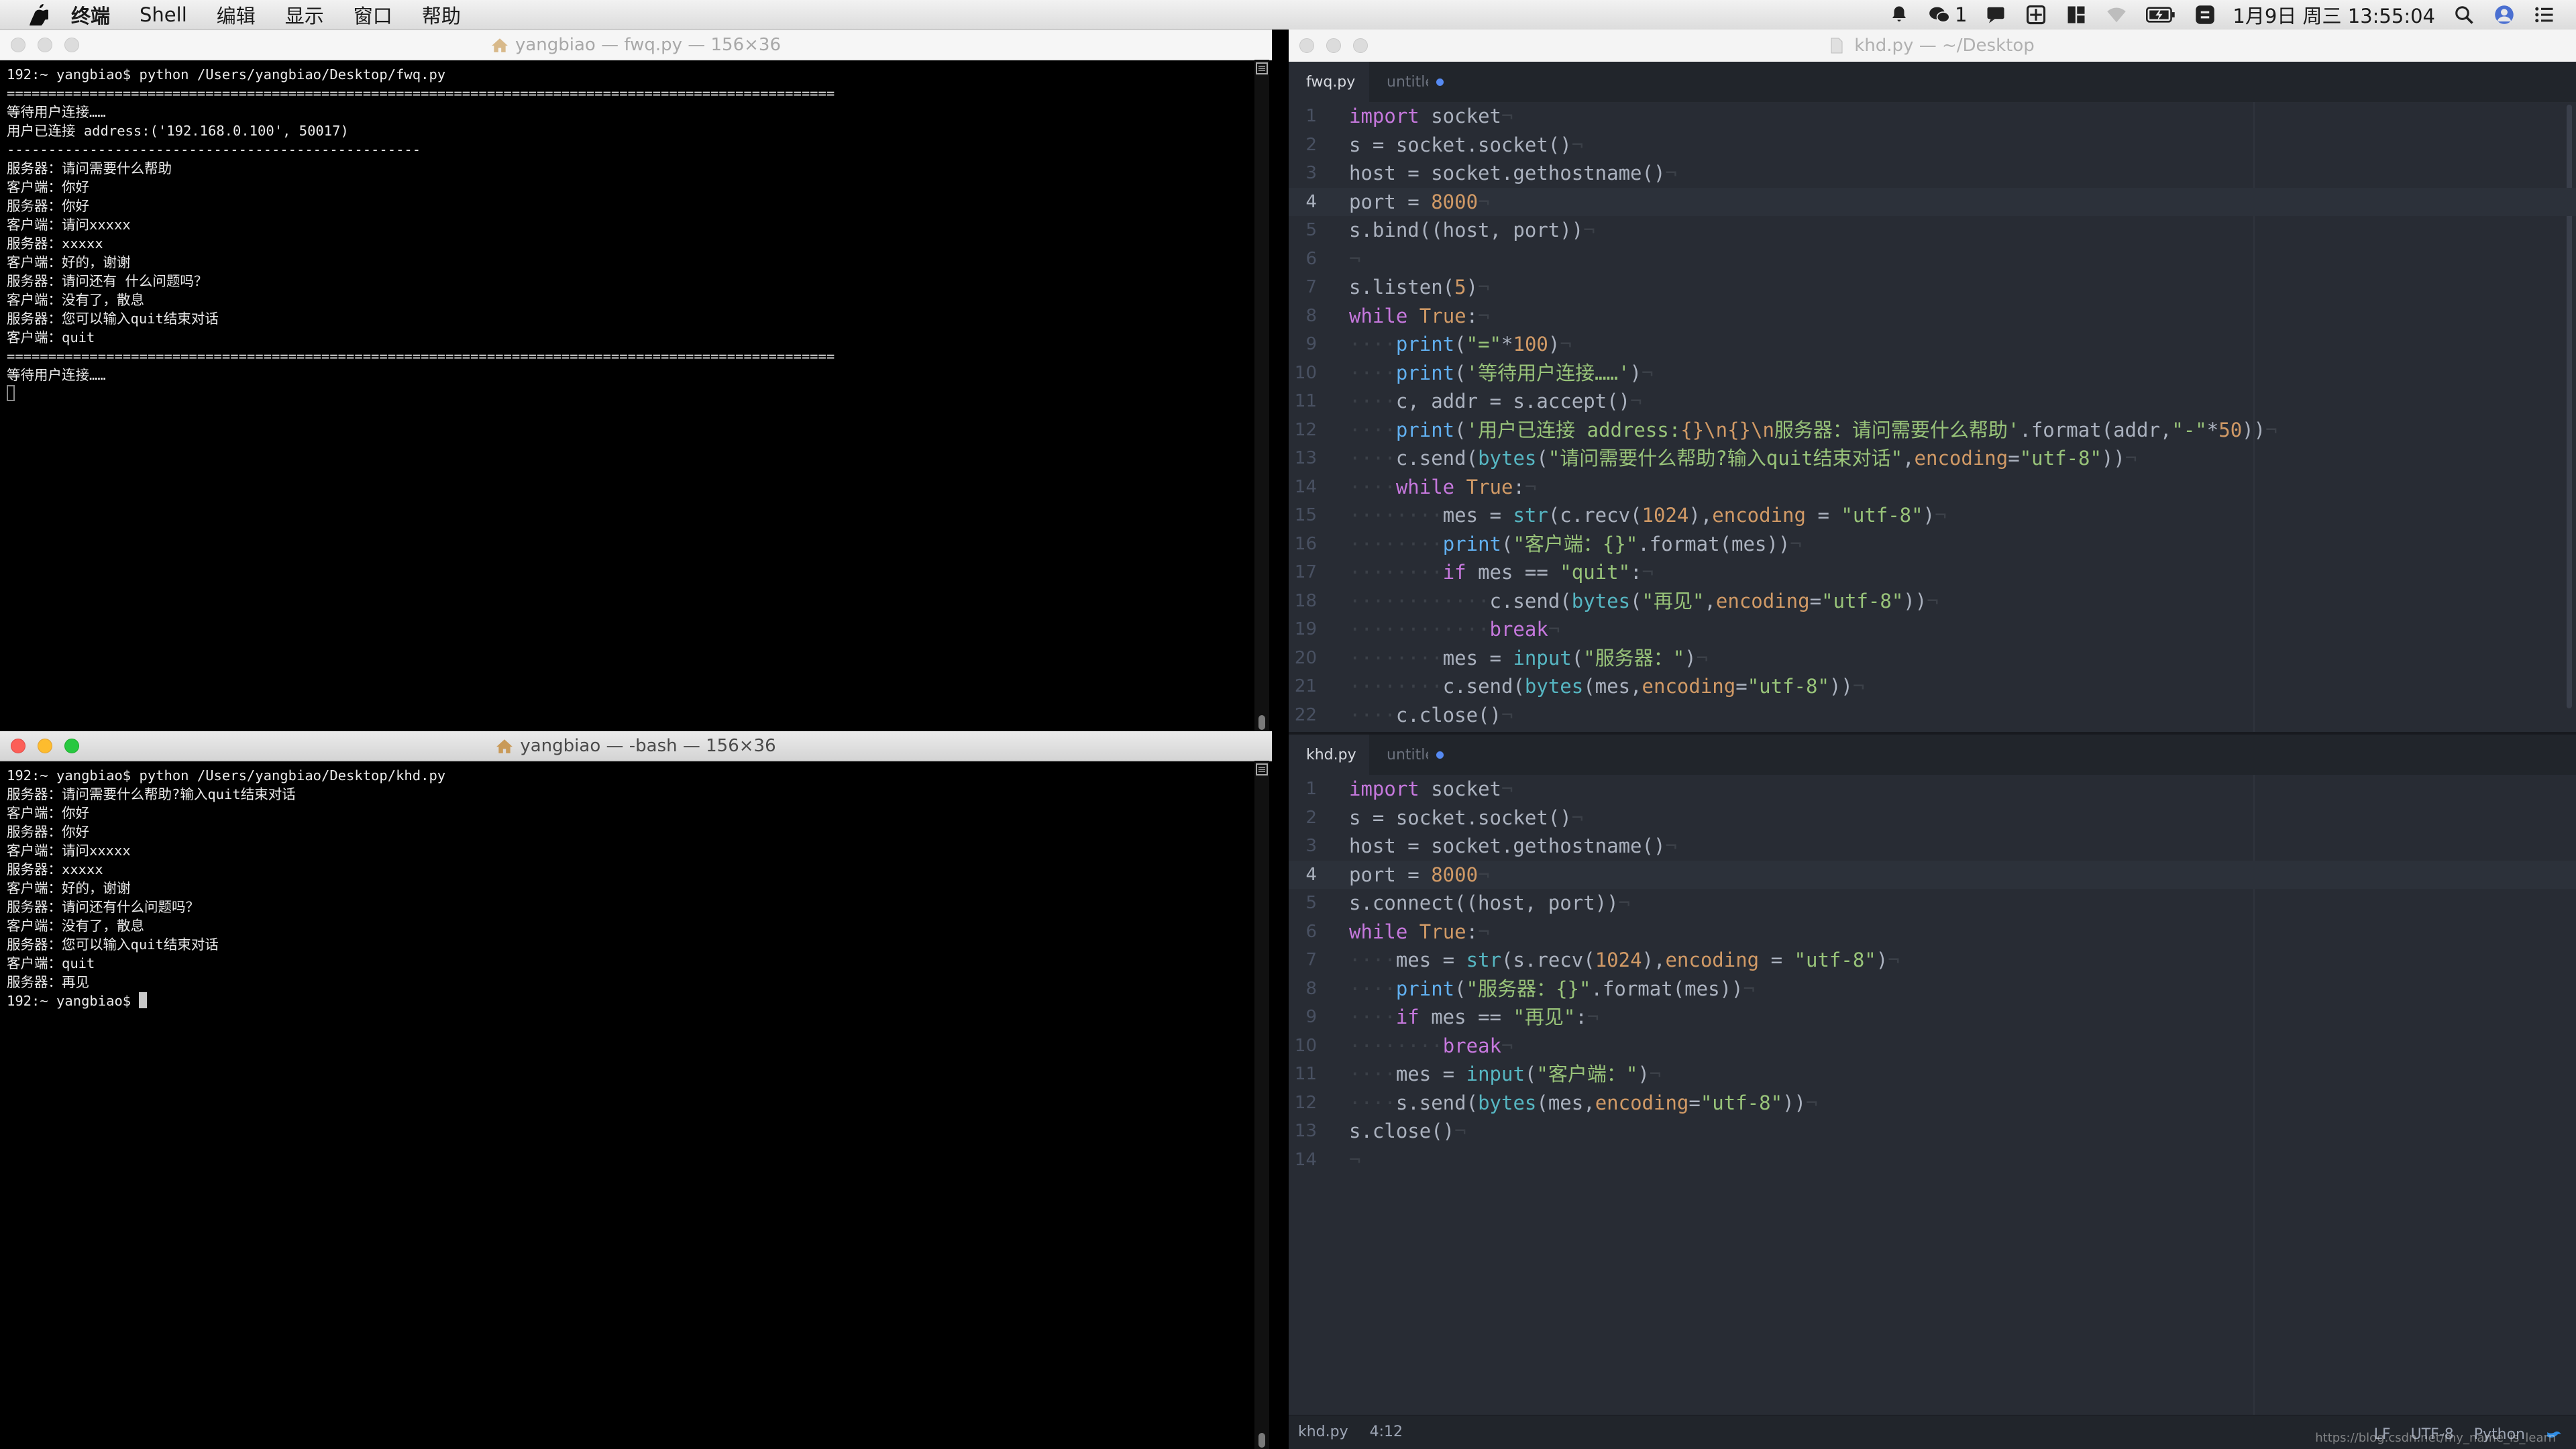 Image resolution: width=2576 pixels, height=1449 pixels. What do you see at coordinates (304, 15) in the screenshot?
I see `menu-view: 显示` at bounding box center [304, 15].